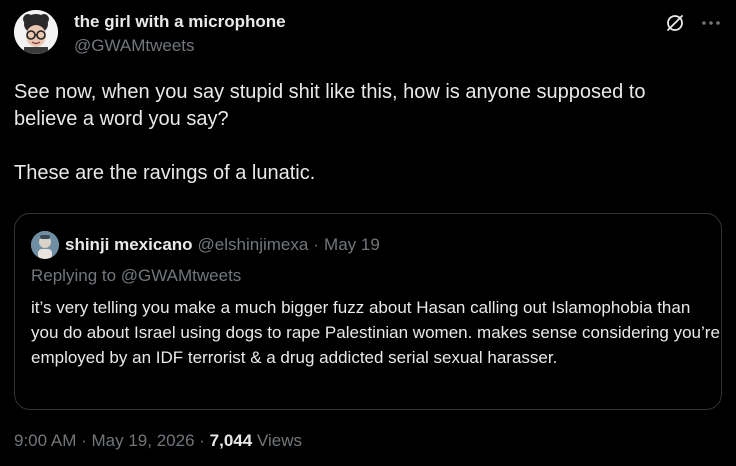 This screenshot has height=466, width=736. I want to click on author-display-name: the girl with a microphone, so click(180, 22).